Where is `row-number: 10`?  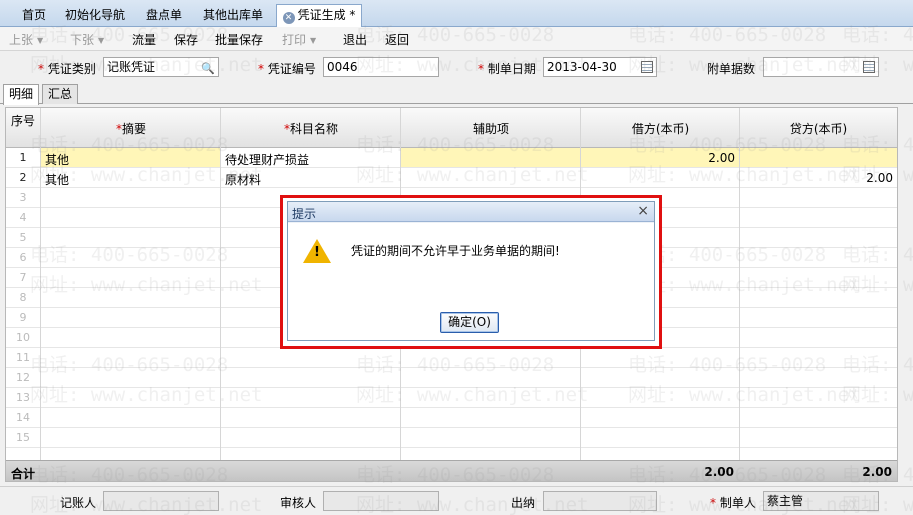 row-number: 10 is located at coordinates (23, 337).